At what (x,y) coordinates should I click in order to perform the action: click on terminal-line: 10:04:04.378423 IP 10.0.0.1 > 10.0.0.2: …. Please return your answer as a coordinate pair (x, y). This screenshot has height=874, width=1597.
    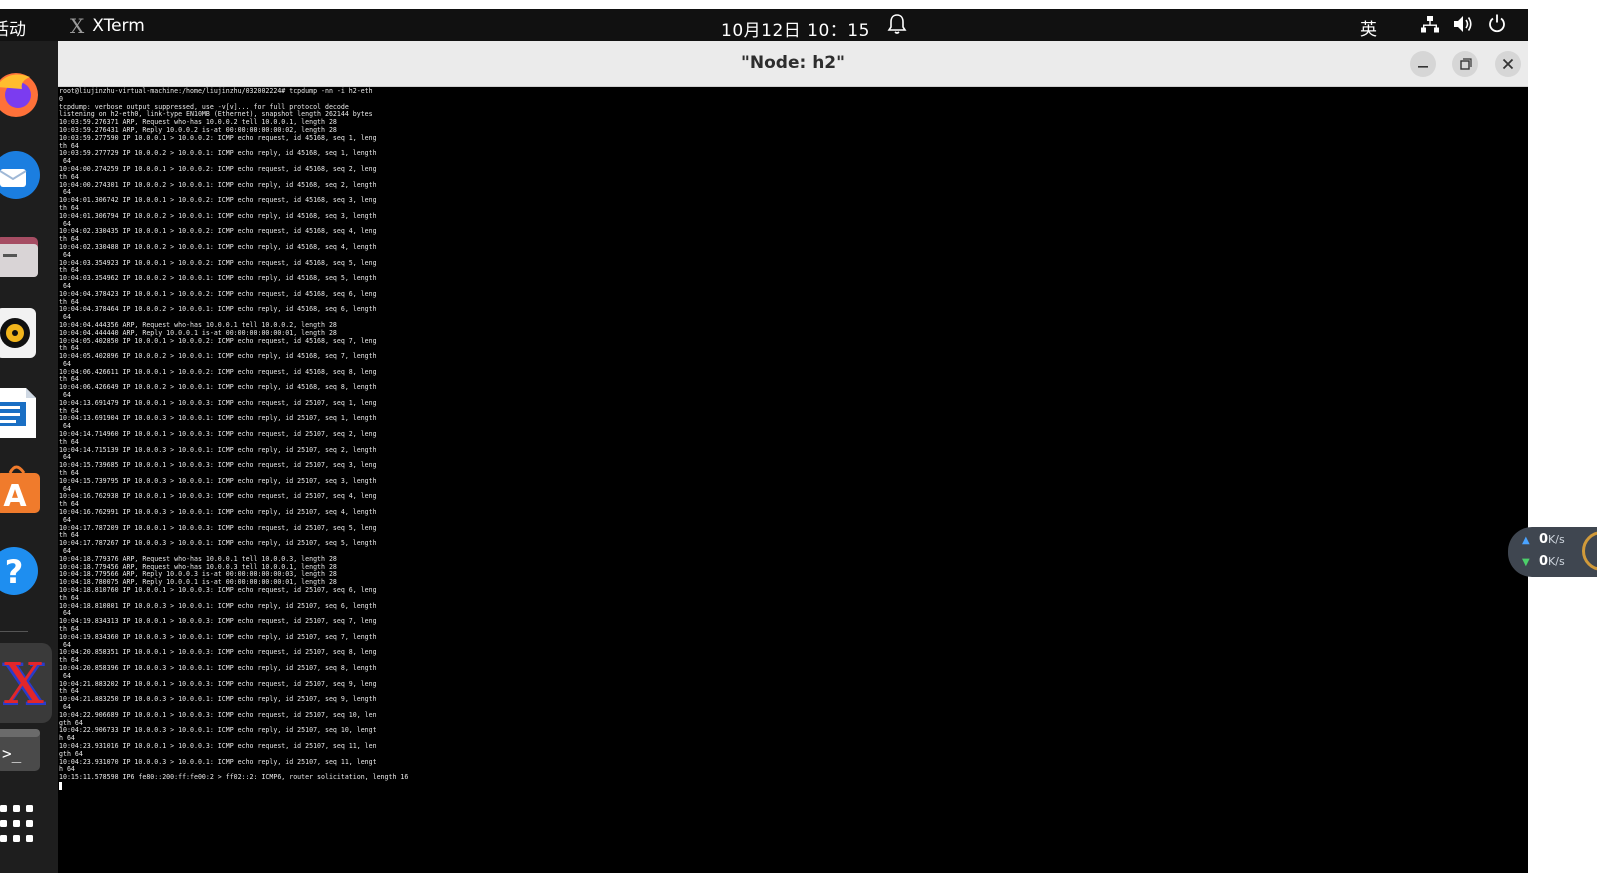
    Looking at the image, I should click on (218, 293).